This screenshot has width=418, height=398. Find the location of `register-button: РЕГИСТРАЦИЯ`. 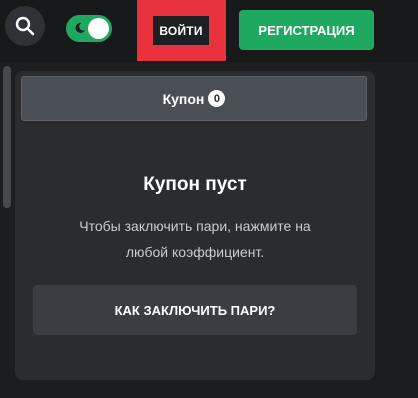

register-button: РЕГИСТРАЦИЯ is located at coordinates (306, 30).